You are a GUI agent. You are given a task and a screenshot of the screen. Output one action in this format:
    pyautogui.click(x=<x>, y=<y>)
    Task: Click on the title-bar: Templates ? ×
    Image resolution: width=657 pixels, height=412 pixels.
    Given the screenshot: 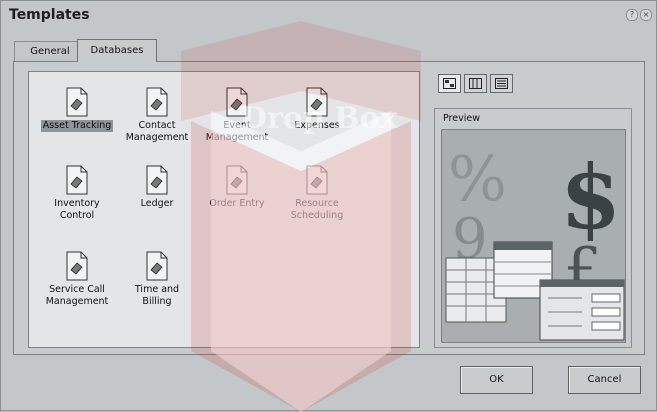 What is the action you would take?
    pyautogui.click(x=328, y=14)
    